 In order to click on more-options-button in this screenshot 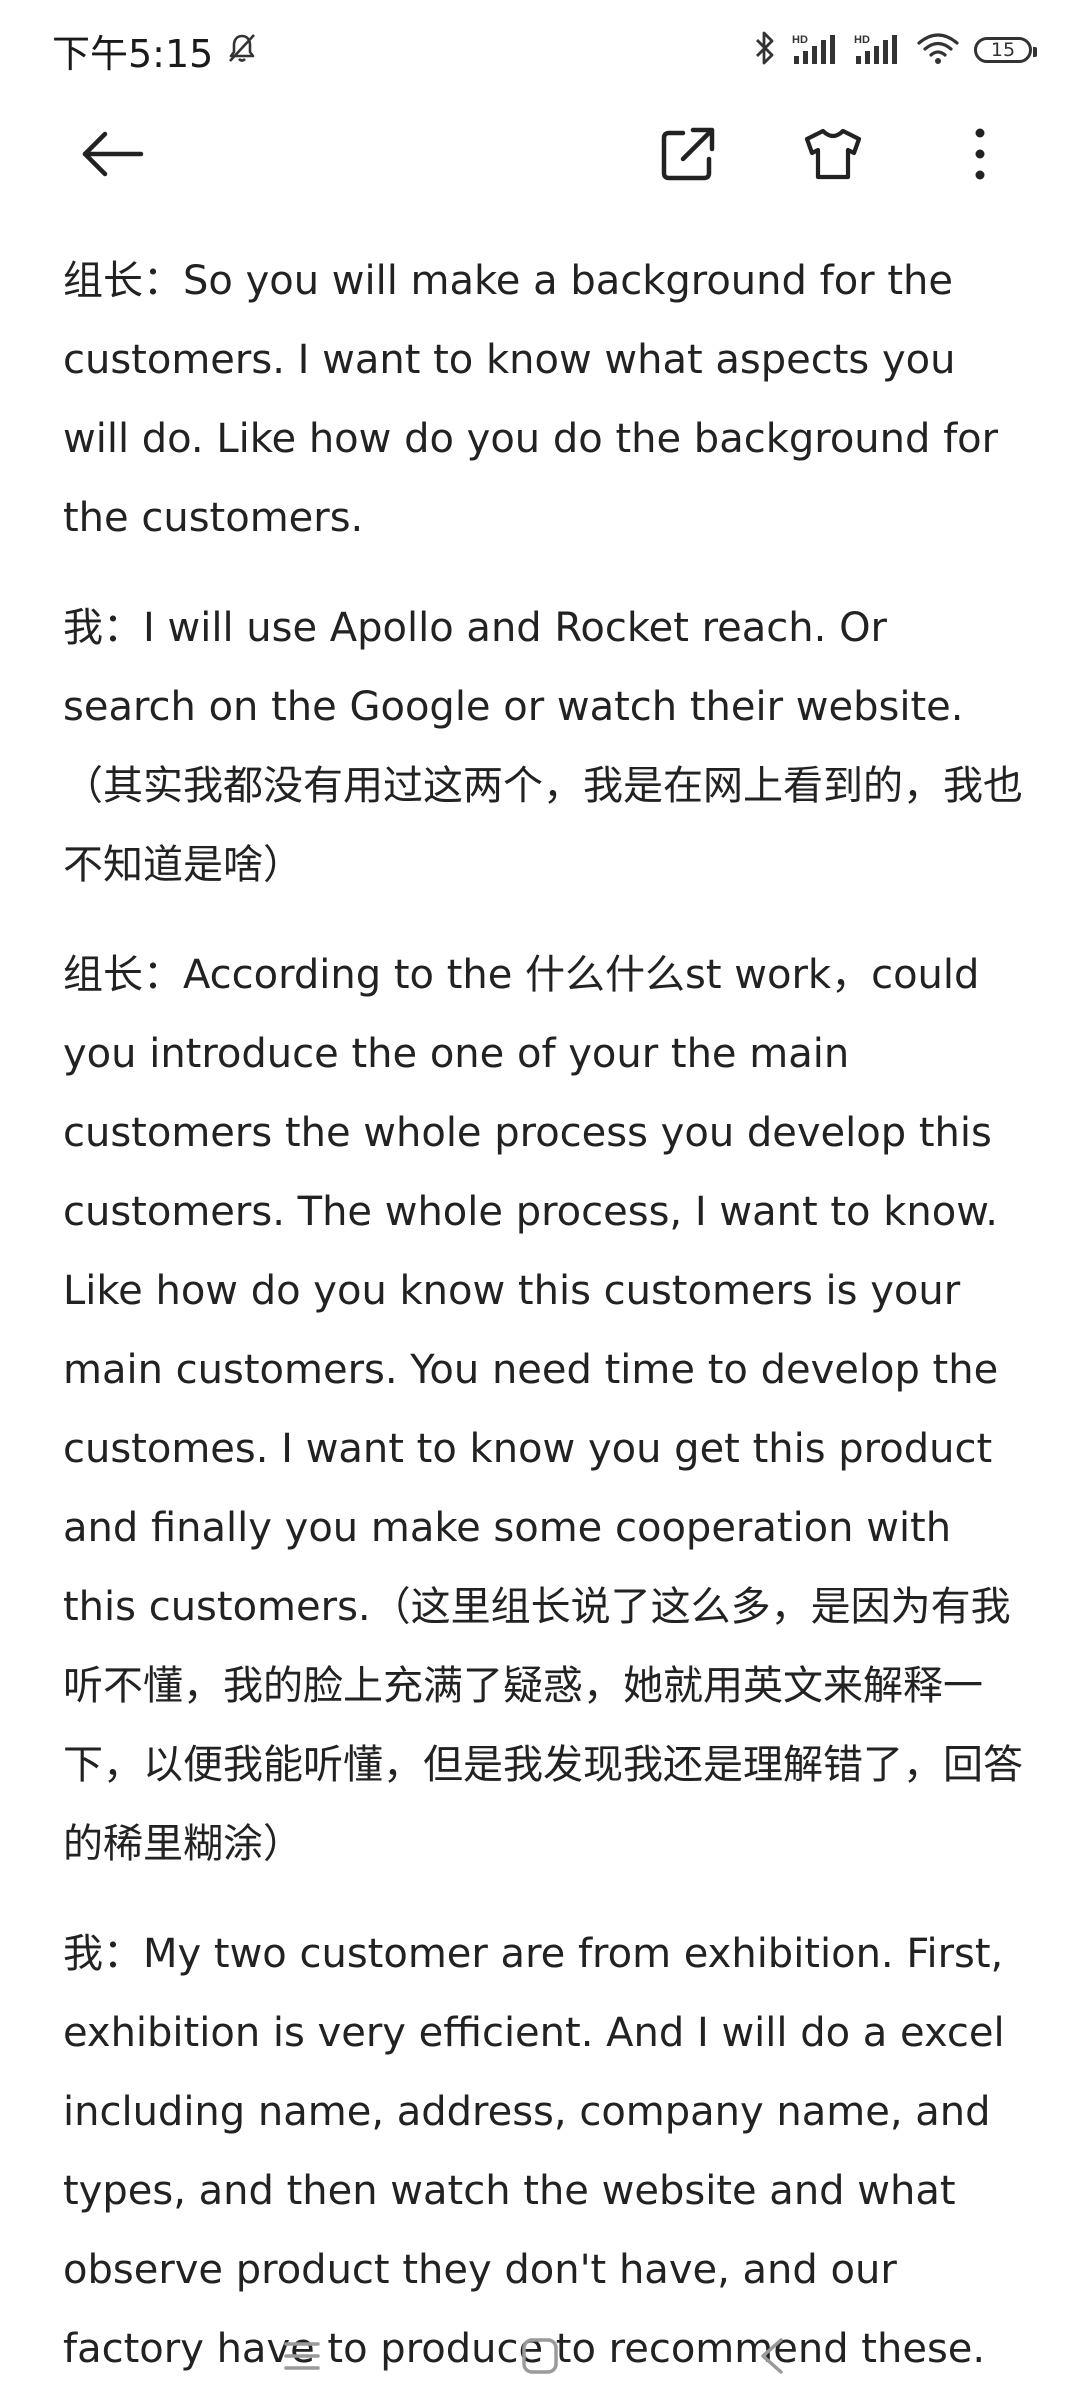, I will do `click(980, 156)`.